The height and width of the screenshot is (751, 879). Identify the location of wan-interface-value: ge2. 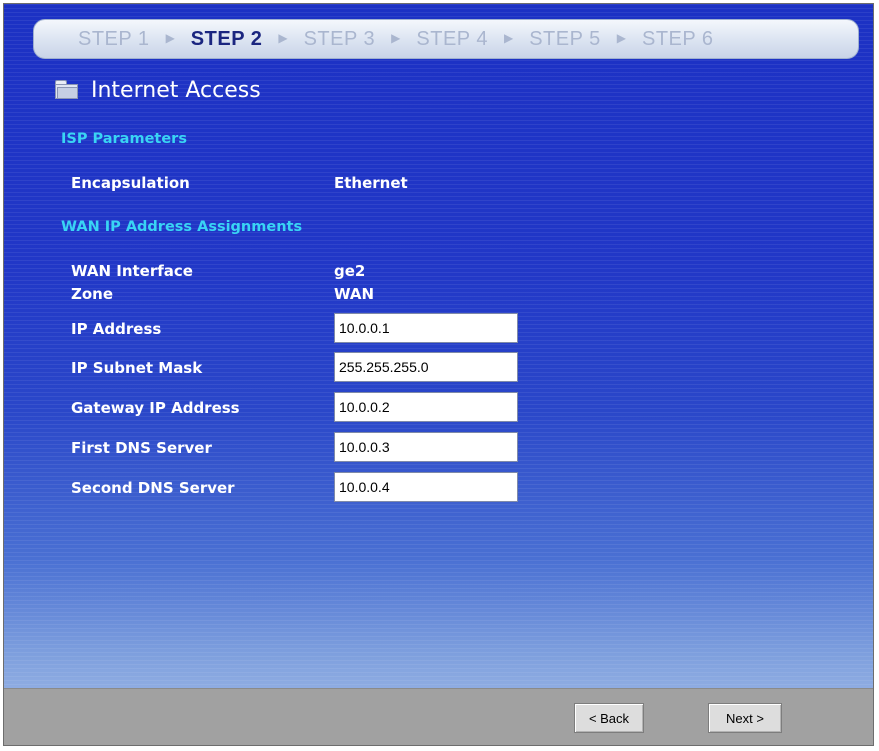
(350, 271).